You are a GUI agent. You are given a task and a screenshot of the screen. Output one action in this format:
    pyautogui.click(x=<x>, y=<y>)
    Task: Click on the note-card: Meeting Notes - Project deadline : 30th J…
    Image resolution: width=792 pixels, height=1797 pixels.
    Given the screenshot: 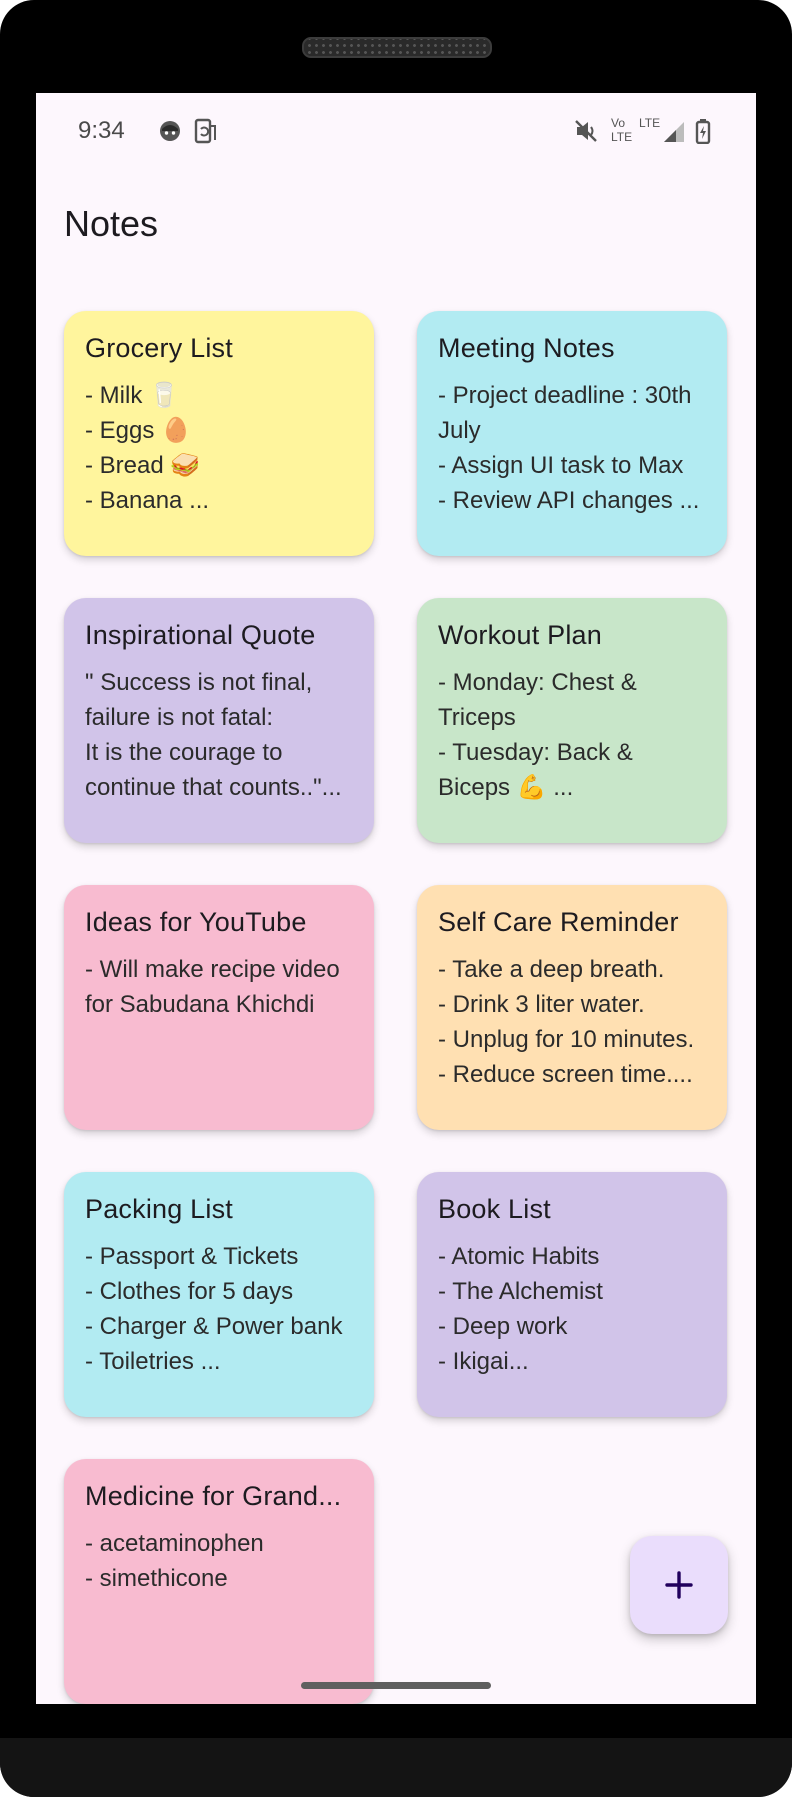 What is the action you would take?
    pyautogui.click(x=572, y=433)
    